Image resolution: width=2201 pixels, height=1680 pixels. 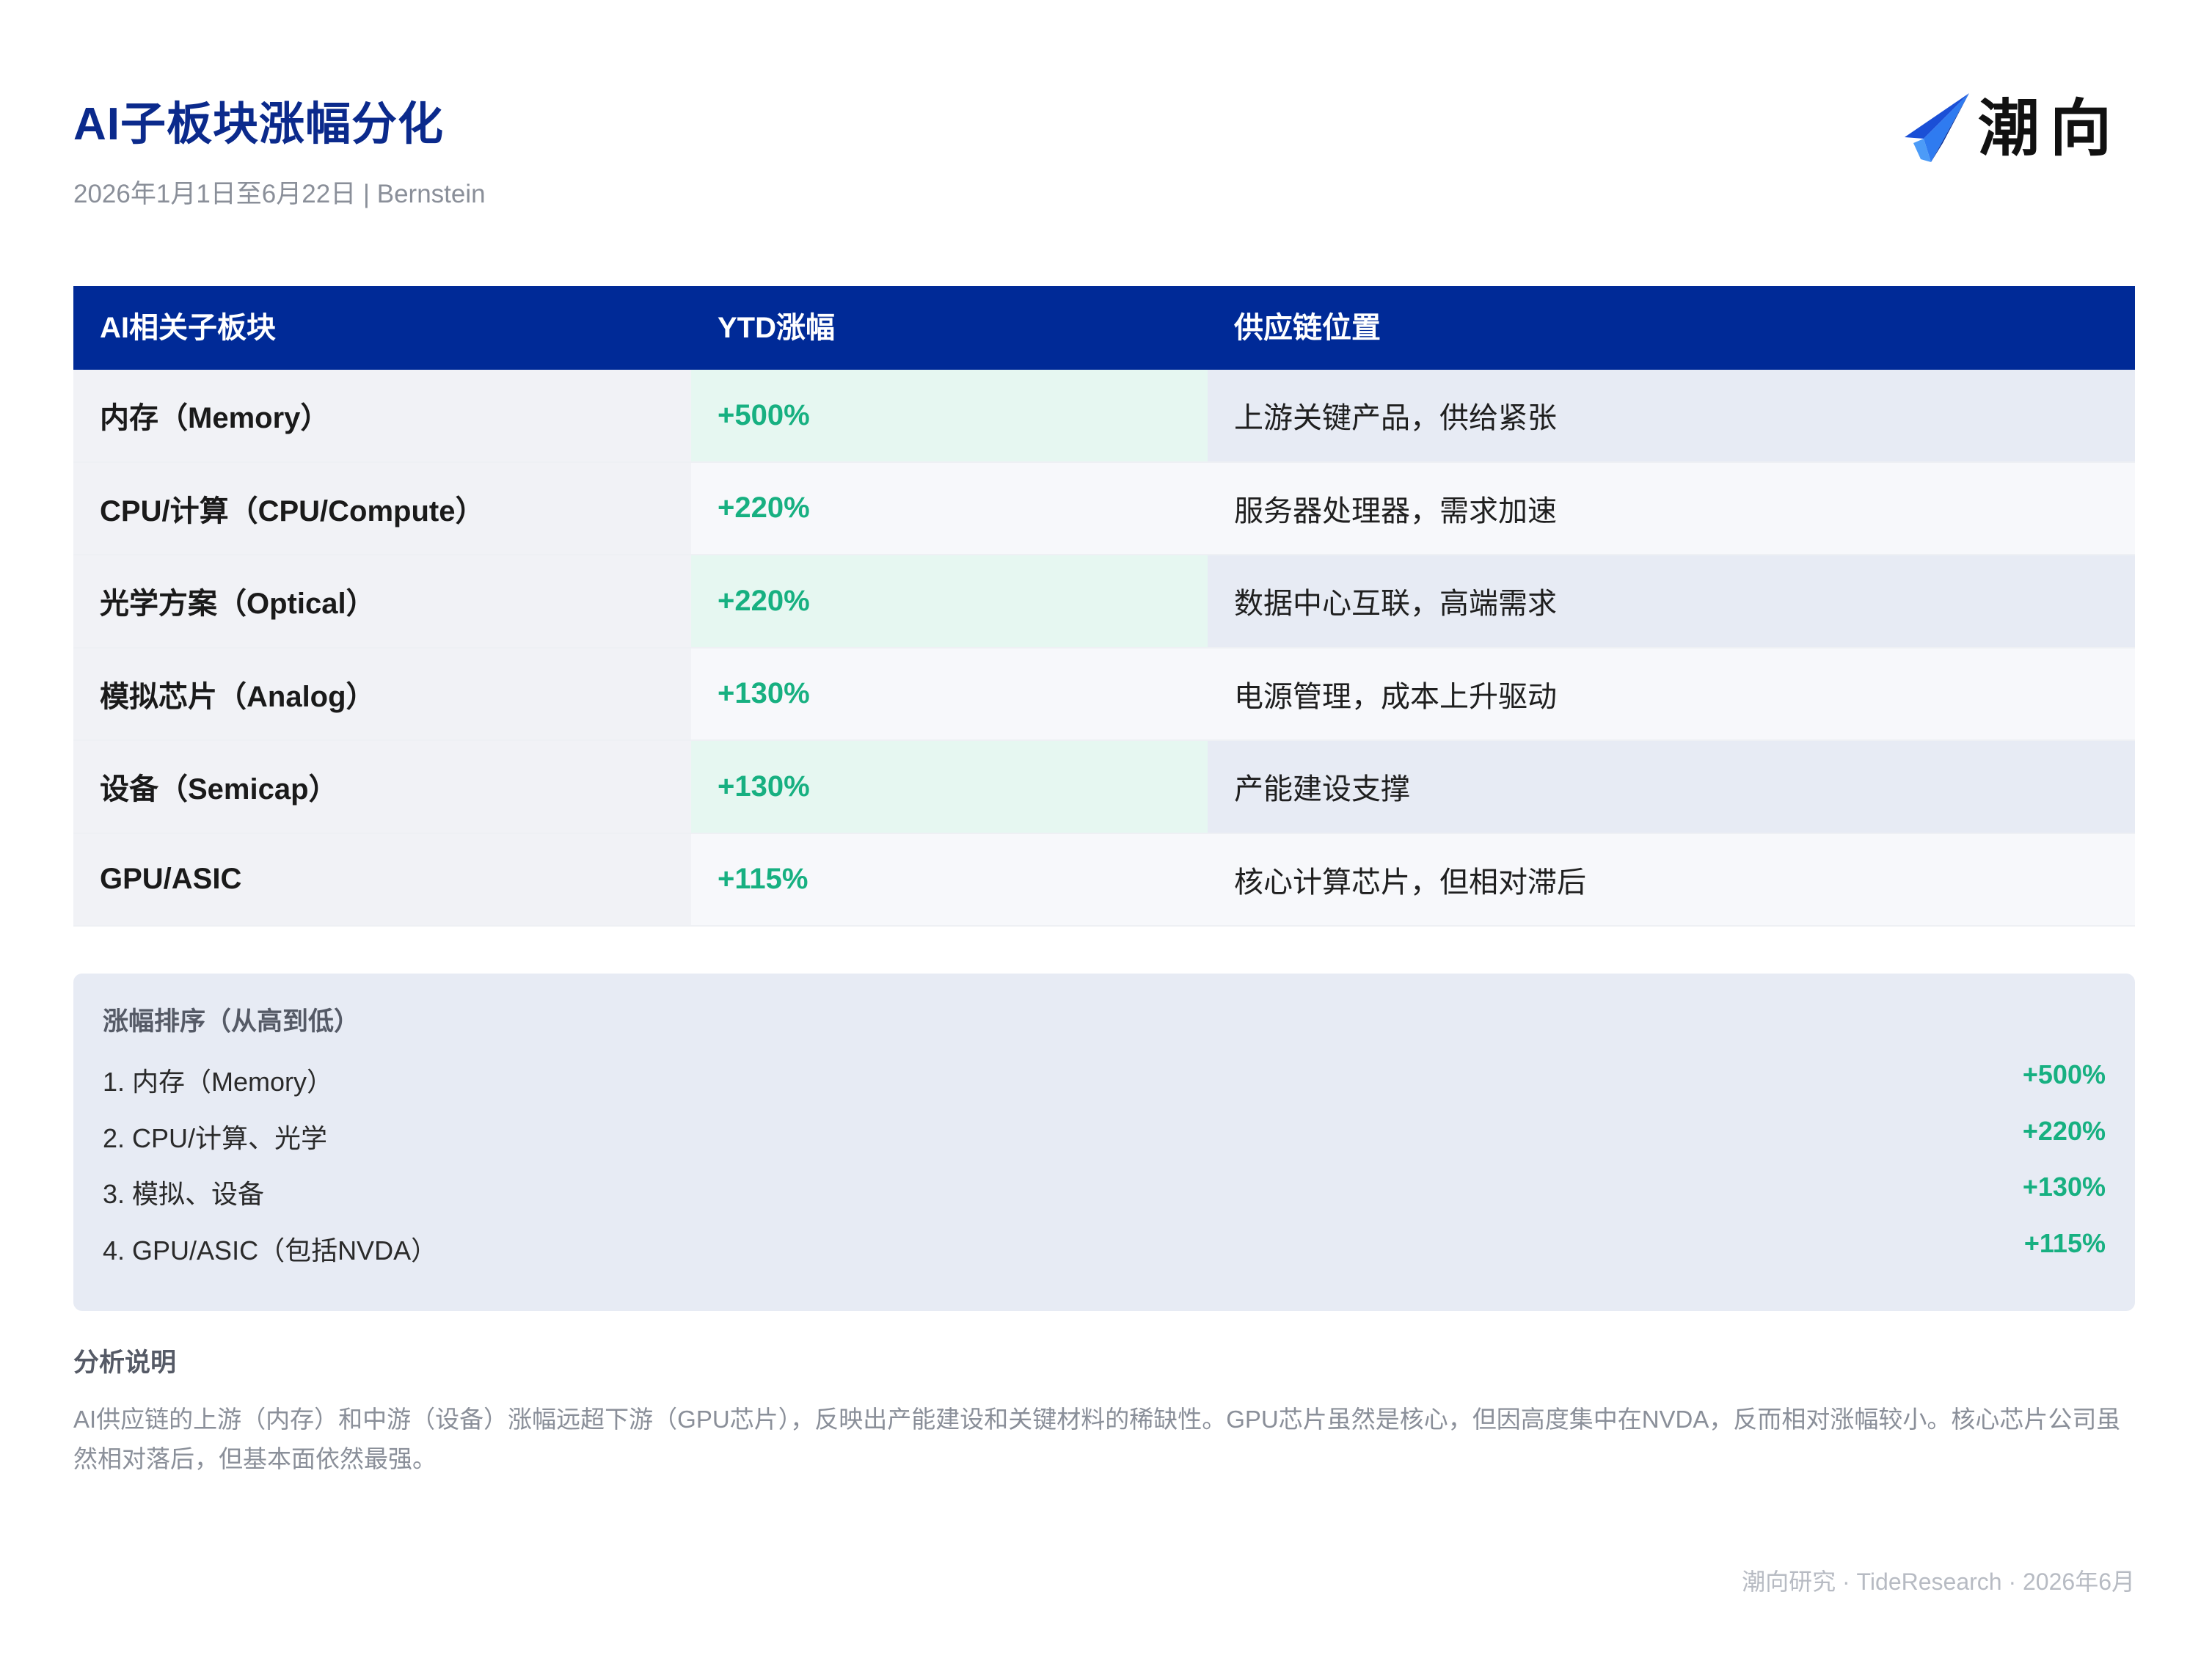 I want to click on list-item: 4. GPU/ASIC（包括NVDA） +115%, so click(x=1104, y=1256).